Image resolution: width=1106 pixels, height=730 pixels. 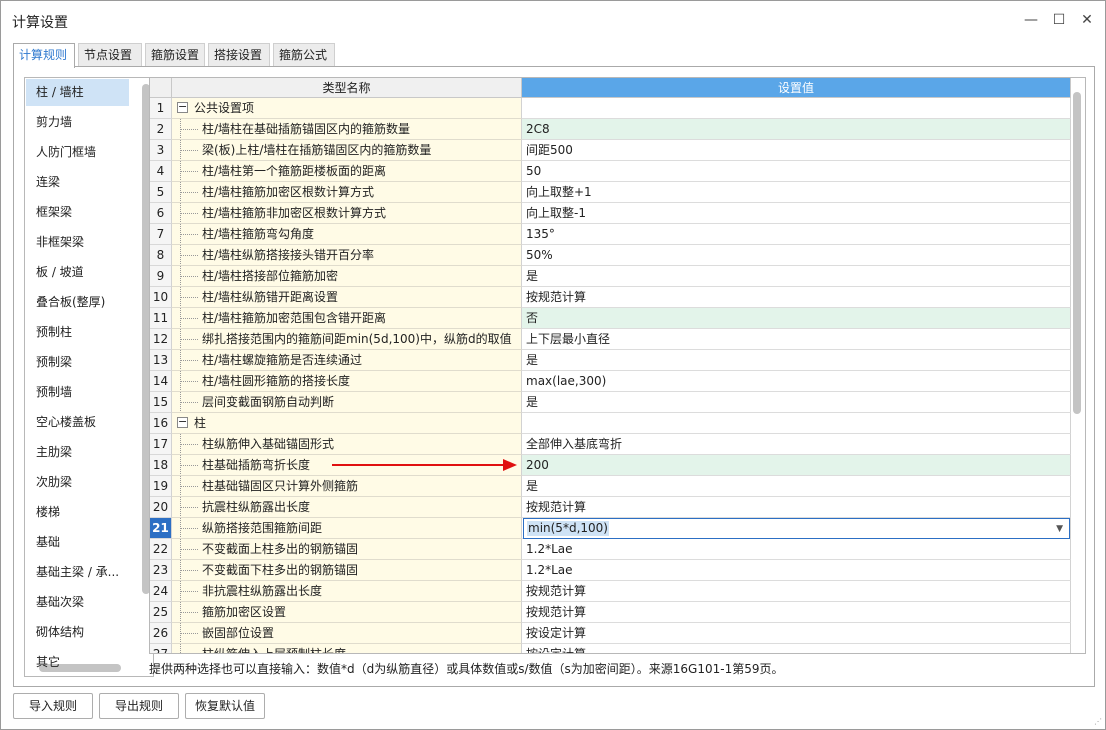 I want to click on row-number: 9, so click(x=161, y=276).